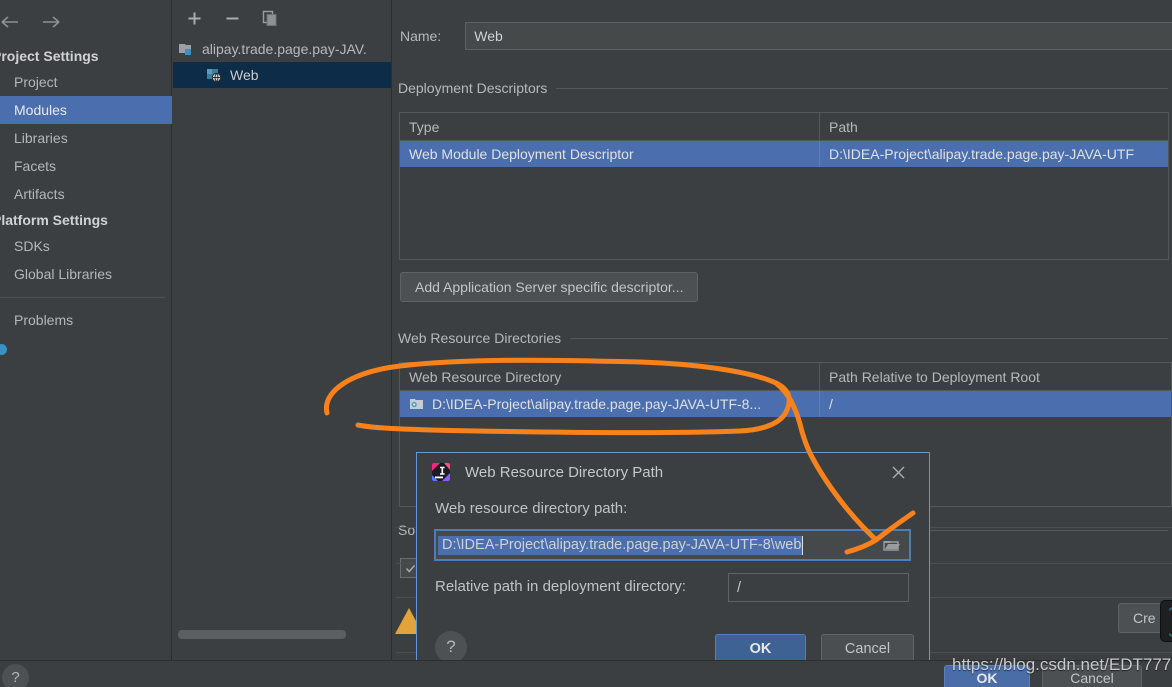  I want to click on dialog-path-label: Web resource directory path:, so click(531, 508).